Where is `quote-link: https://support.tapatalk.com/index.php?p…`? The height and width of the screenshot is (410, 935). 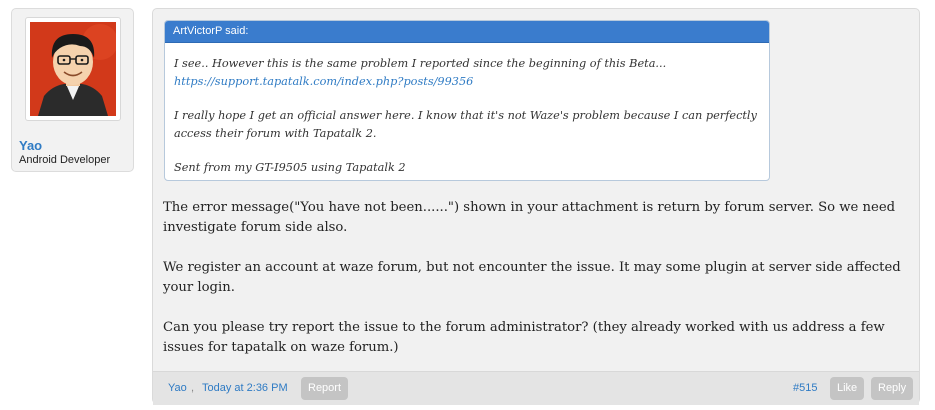 quote-link: https://support.tapatalk.com/index.php?p… is located at coordinates (323, 81).